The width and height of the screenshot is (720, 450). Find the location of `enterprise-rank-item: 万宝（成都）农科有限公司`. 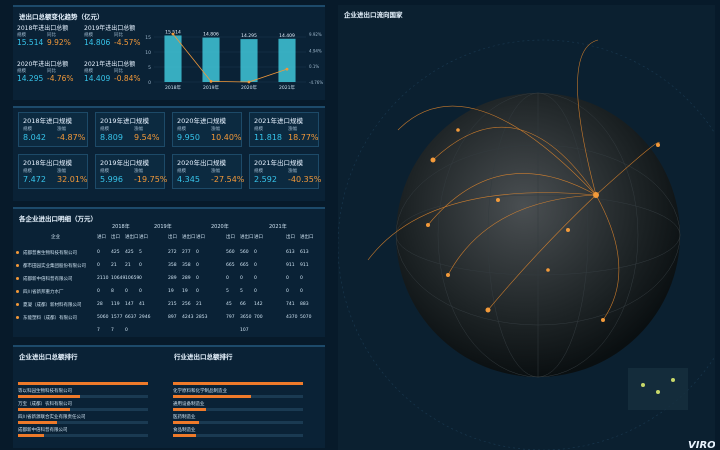

enterprise-rank-item: 万宝（成都）农科有限公司 is located at coordinates (85, 407).